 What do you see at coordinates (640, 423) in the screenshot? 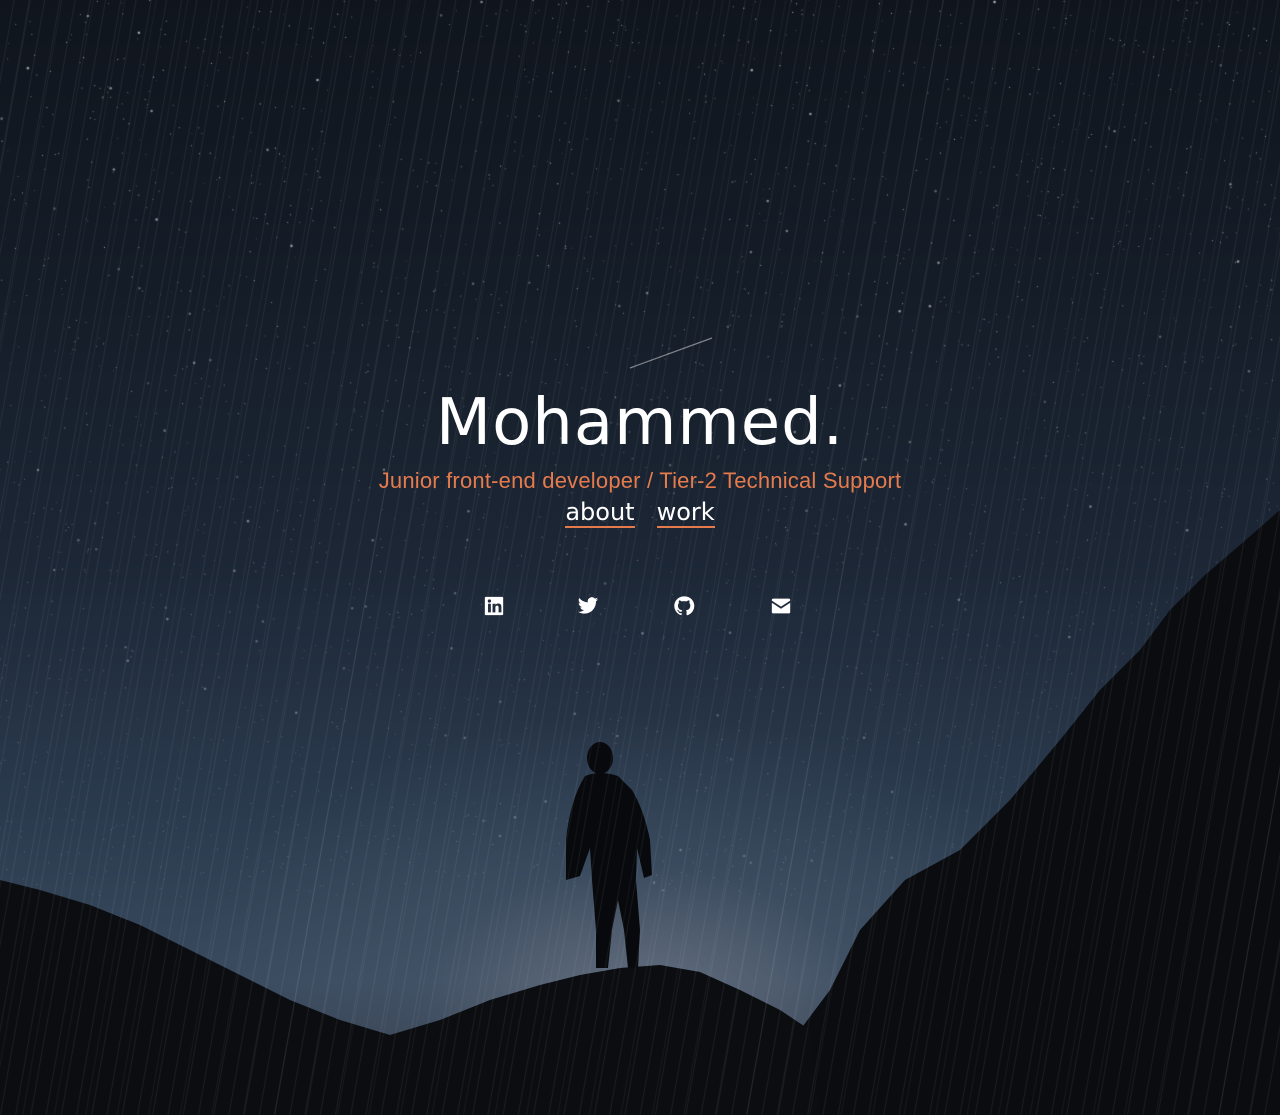
I see `hero-name: Mohammed.` at bounding box center [640, 423].